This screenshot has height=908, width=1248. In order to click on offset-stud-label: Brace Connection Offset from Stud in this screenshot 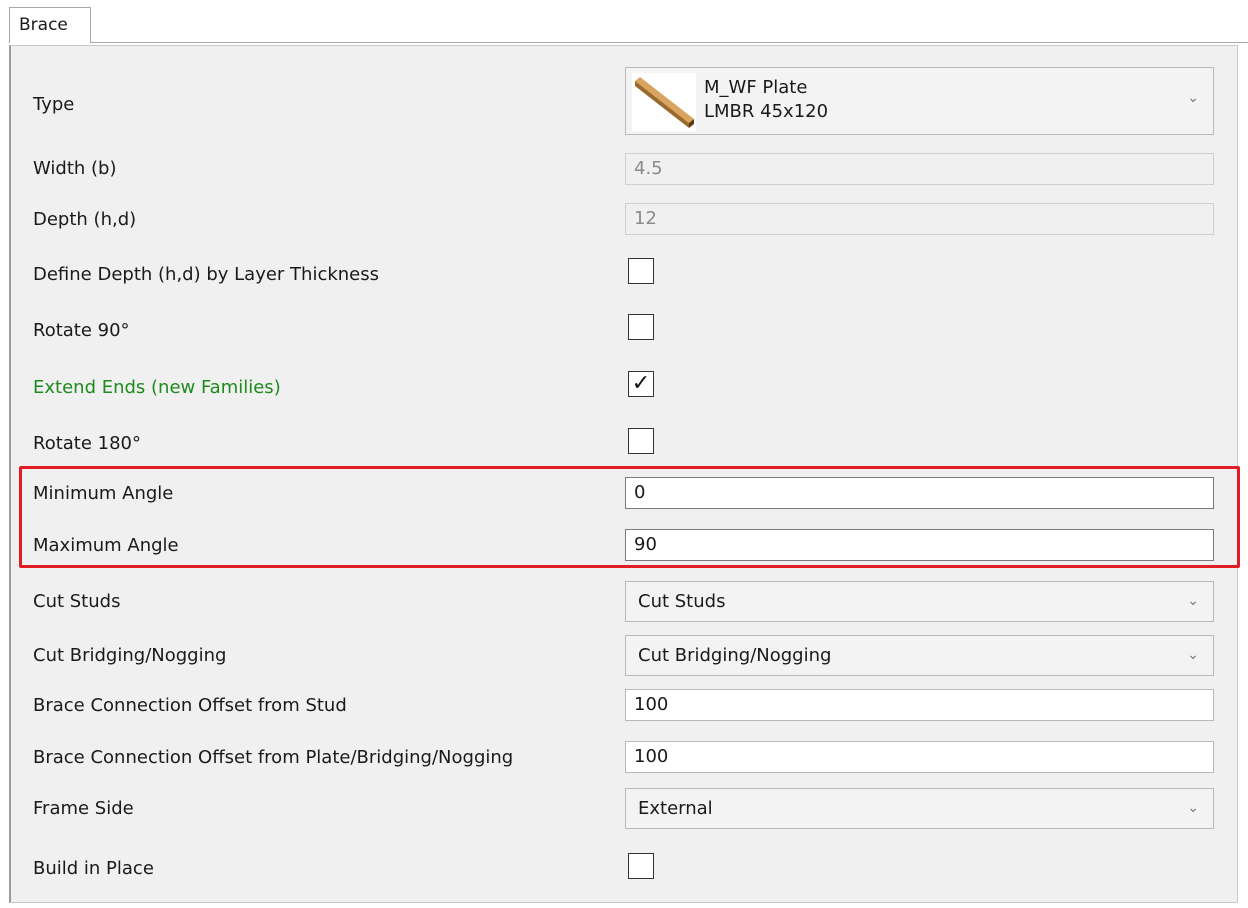, I will do `click(190, 705)`.